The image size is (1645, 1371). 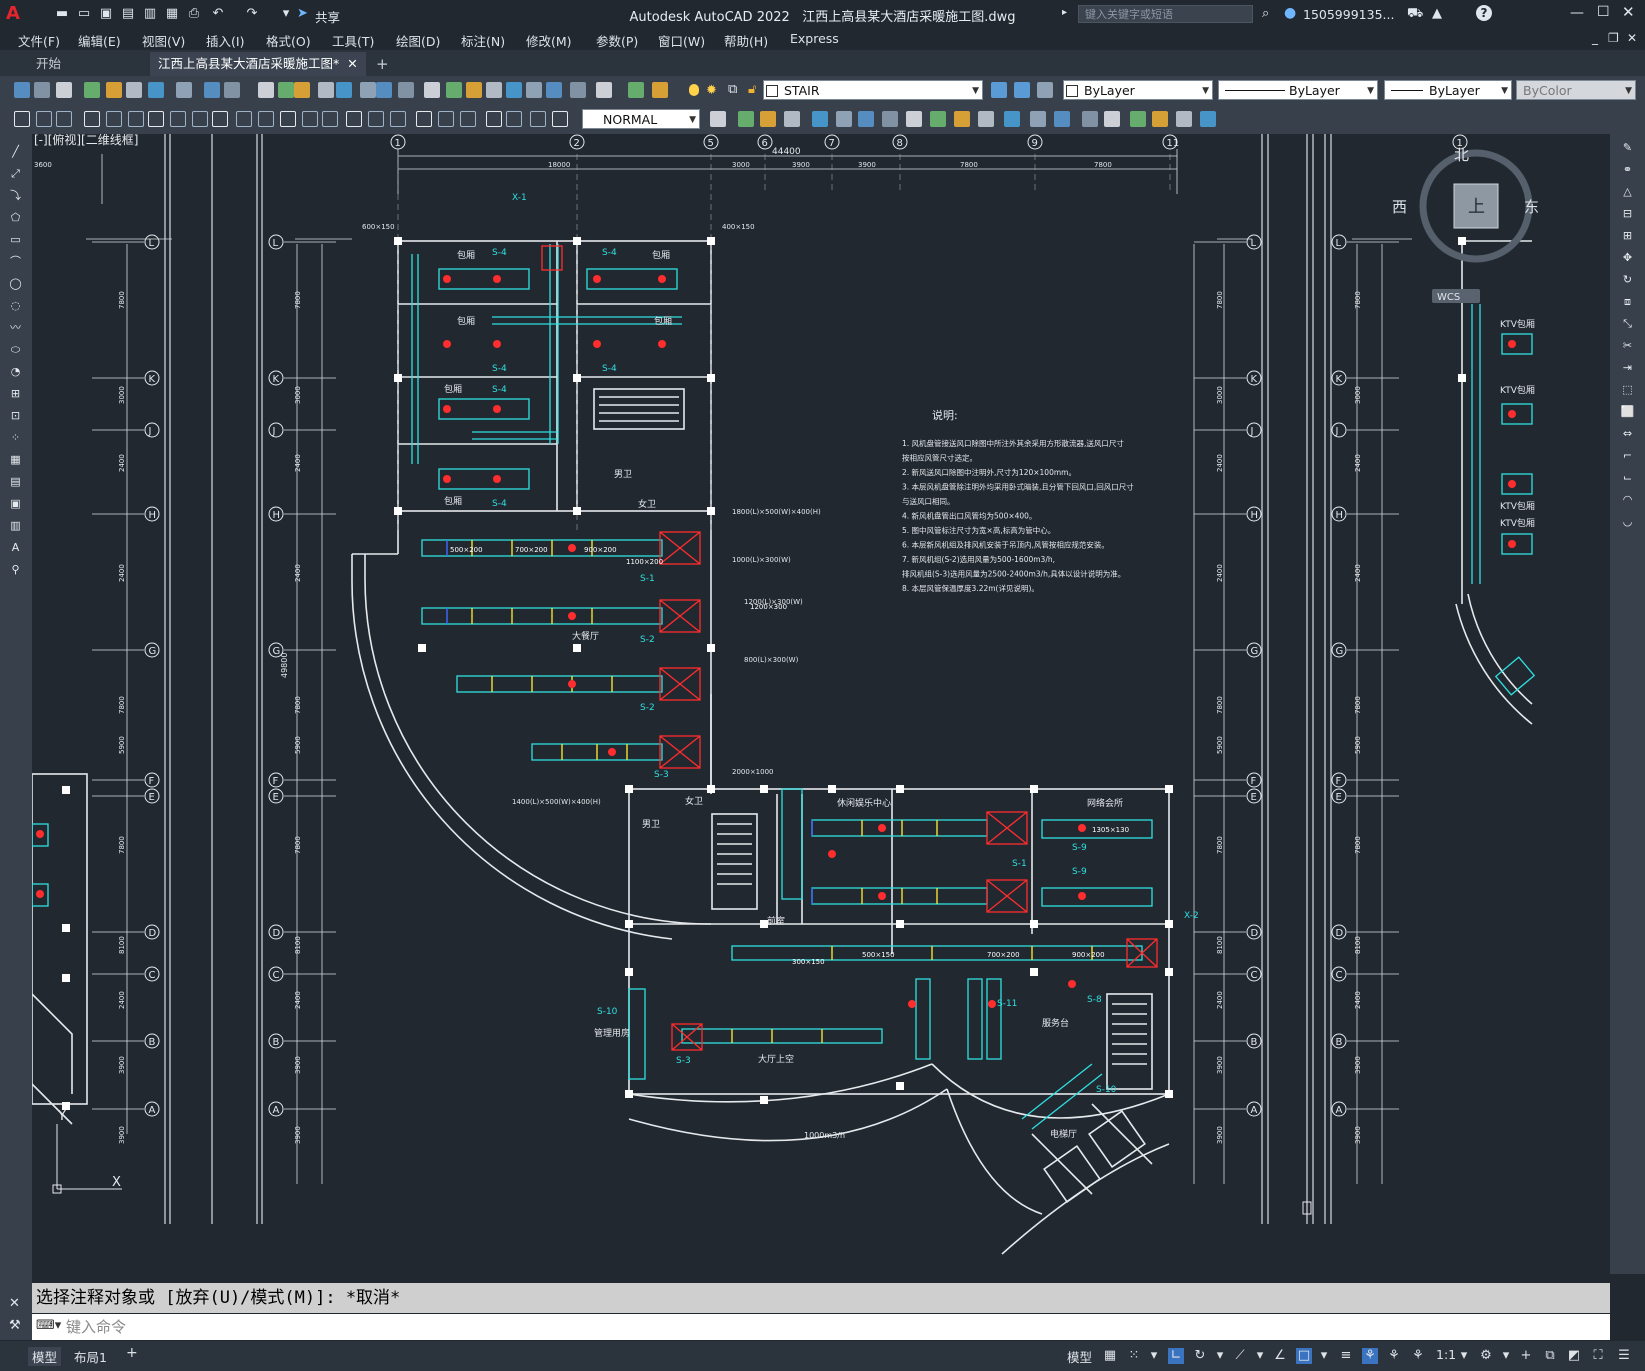 I want to click on menu-tools: 工具(T), so click(x=353, y=40).